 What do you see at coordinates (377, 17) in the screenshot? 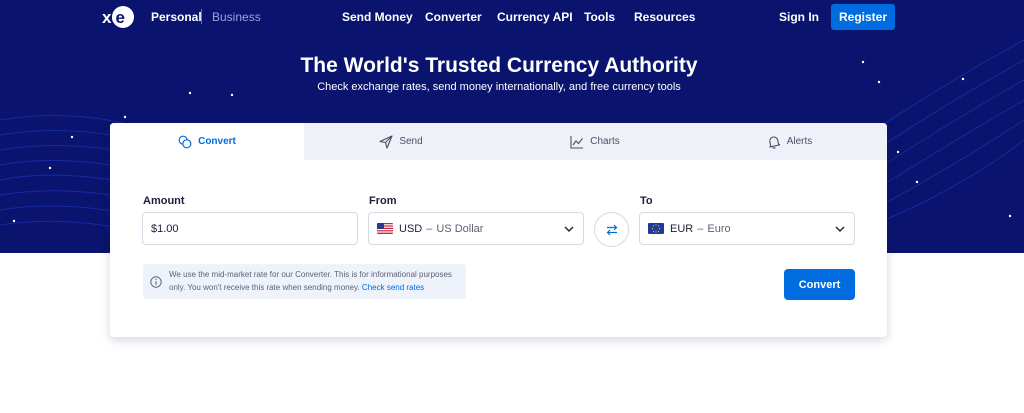
I see `nav-send-money: Send Money` at bounding box center [377, 17].